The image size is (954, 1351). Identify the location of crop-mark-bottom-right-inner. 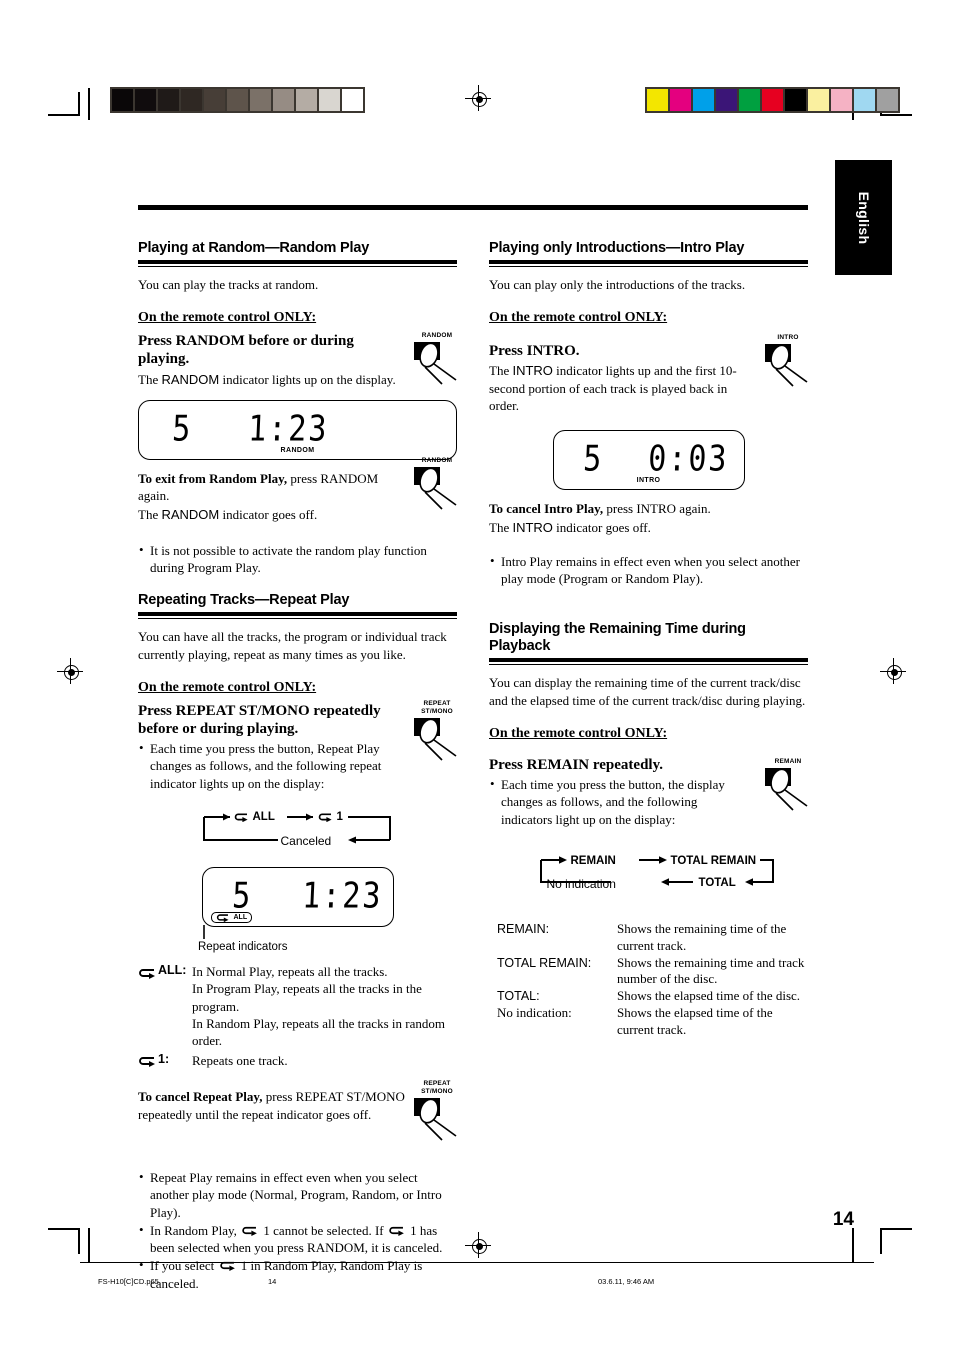
(859, 1246).